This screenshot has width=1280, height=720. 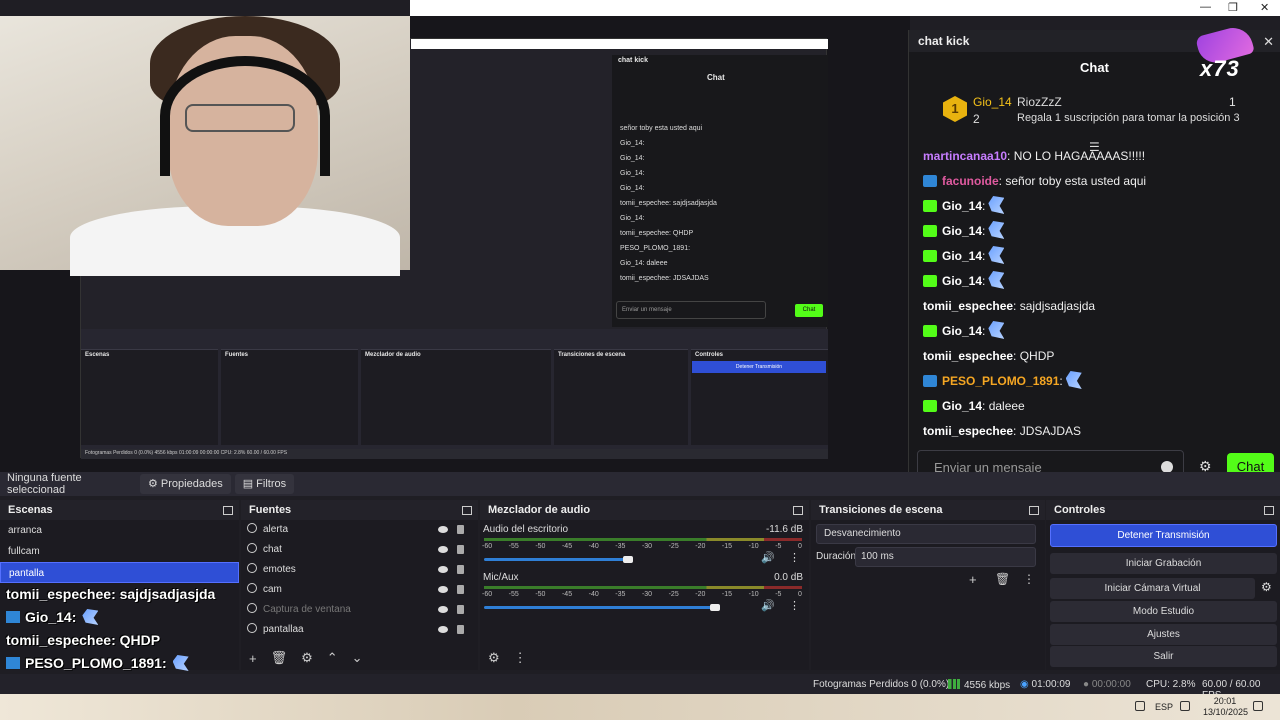 I want to click on overlay-message: tomii_espechee: QHDP, so click(x=142, y=640).